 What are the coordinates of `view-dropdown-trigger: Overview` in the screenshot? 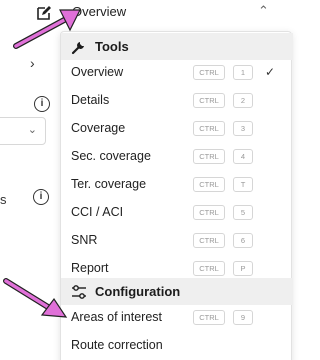 It's located at (99, 11).